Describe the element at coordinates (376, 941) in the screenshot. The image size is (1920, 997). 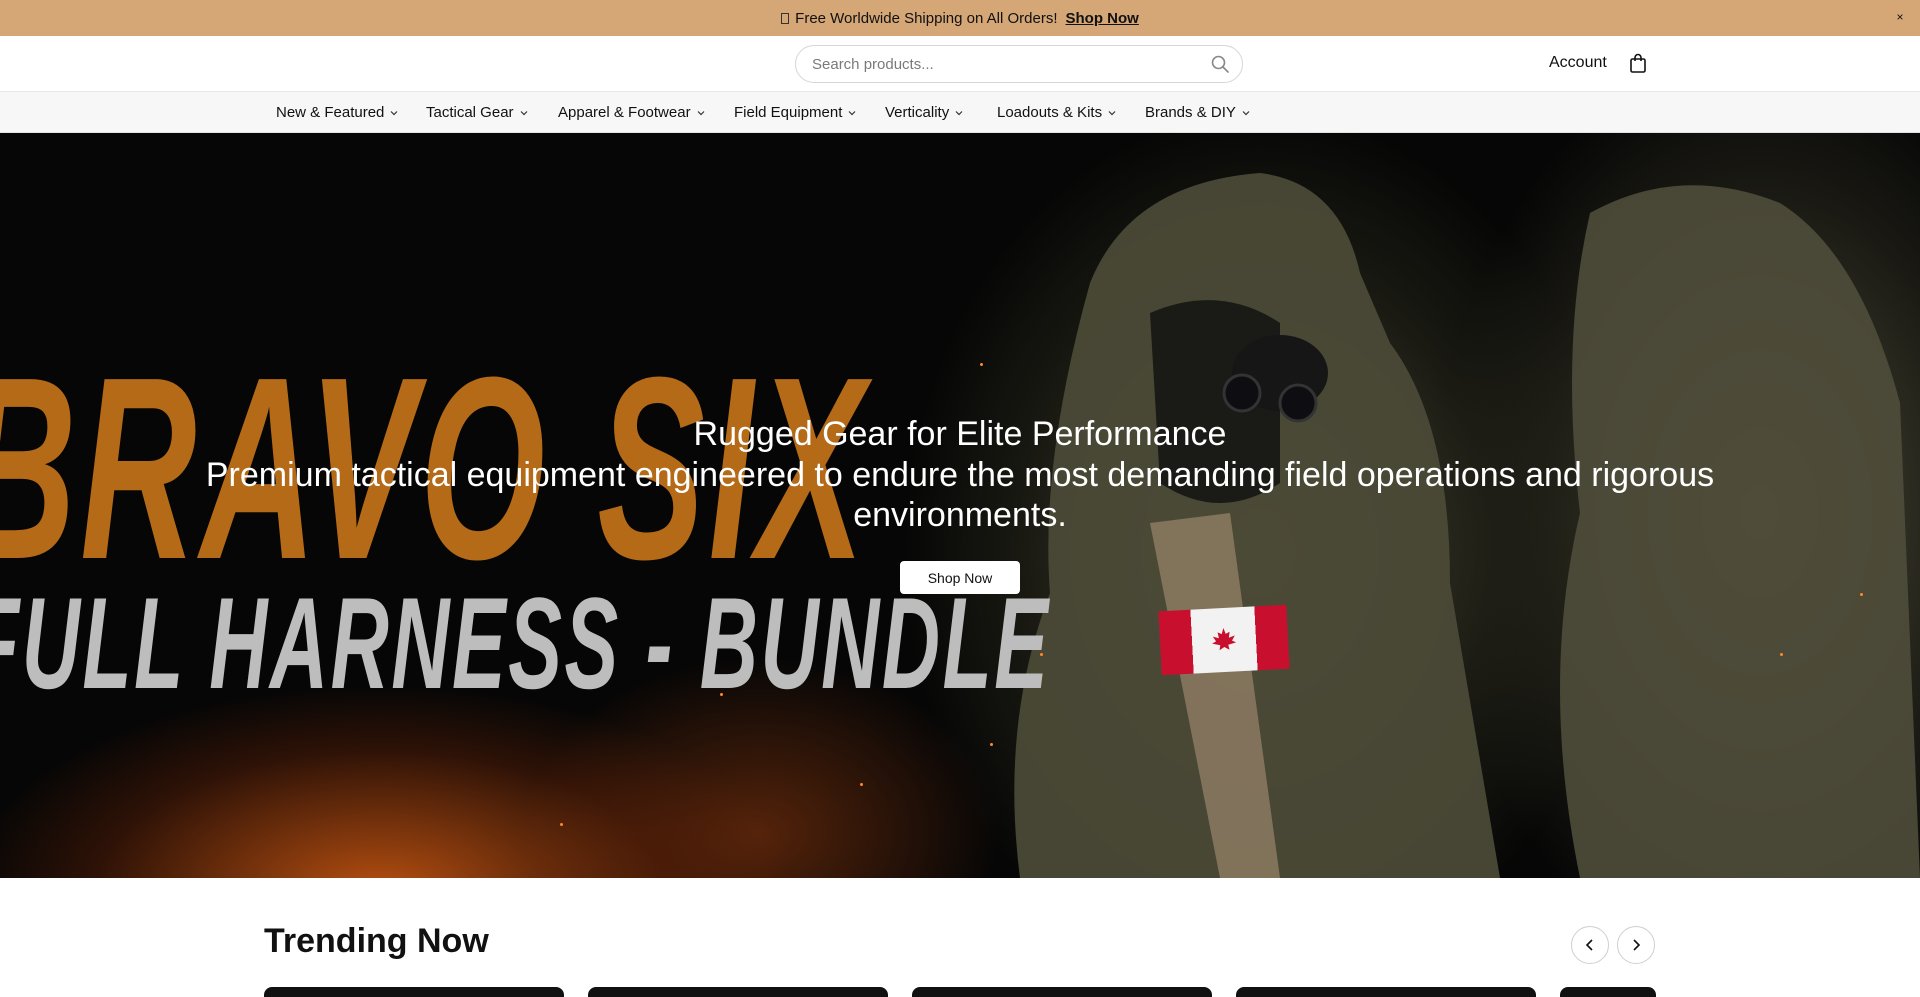
I see `trending-title: Trending Now` at that location.